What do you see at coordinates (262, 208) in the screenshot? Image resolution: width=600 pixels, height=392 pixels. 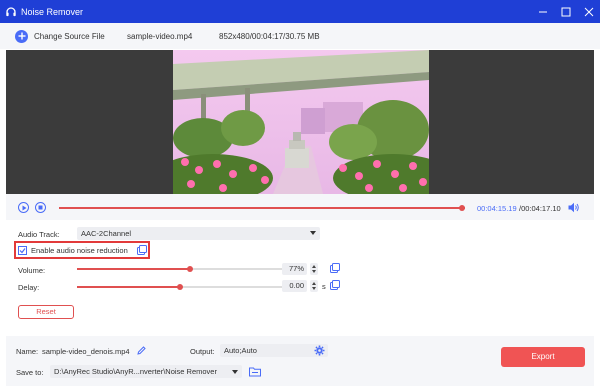 I see `playback-progress` at bounding box center [262, 208].